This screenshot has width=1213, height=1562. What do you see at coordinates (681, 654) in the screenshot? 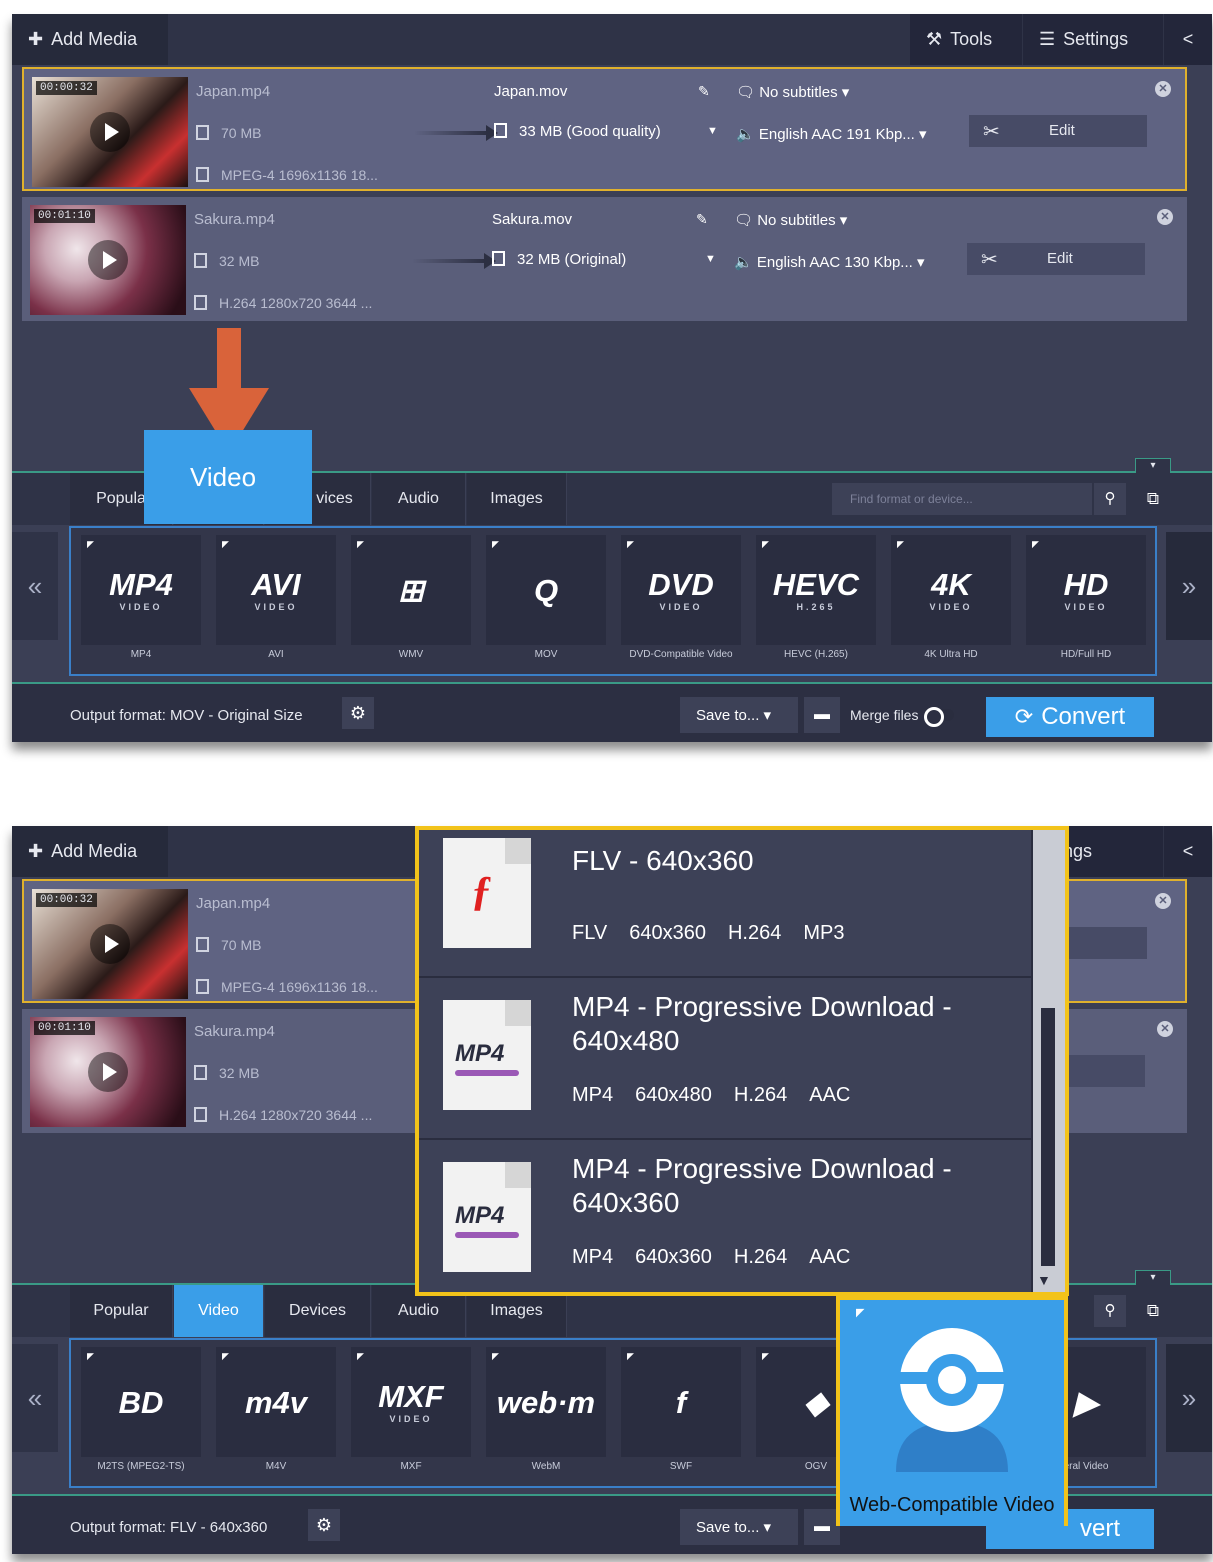
I see `format-caption: DVD-Compatible Video` at bounding box center [681, 654].